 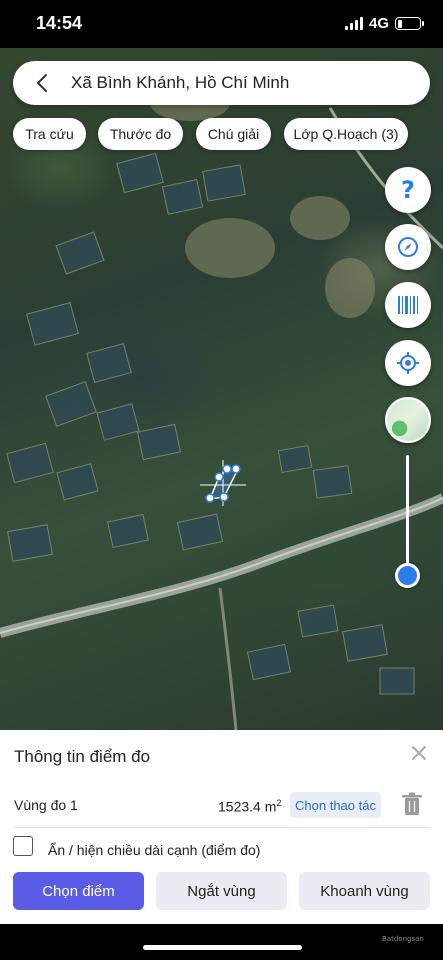 What do you see at coordinates (403, 939) in the screenshot?
I see `watermark: Batdongsan` at bounding box center [403, 939].